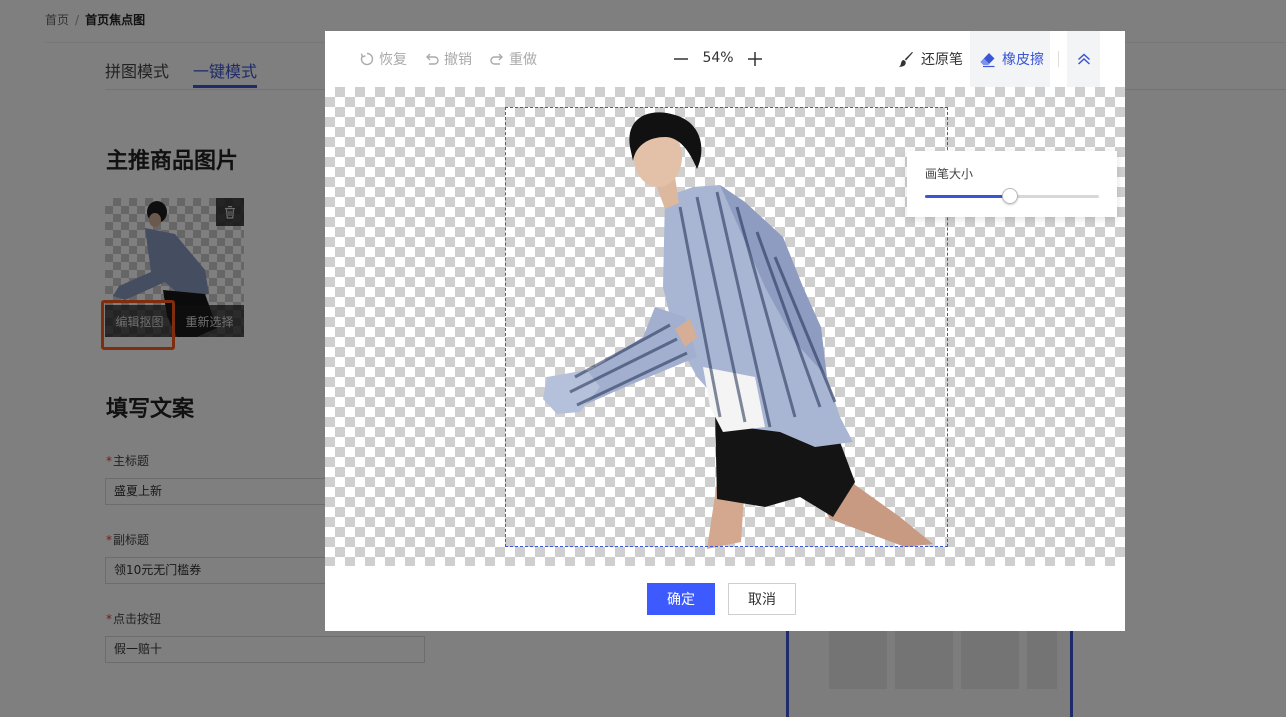 The height and width of the screenshot is (717, 1286). I want to click on confirm-button: 确定, so click(681, 599).